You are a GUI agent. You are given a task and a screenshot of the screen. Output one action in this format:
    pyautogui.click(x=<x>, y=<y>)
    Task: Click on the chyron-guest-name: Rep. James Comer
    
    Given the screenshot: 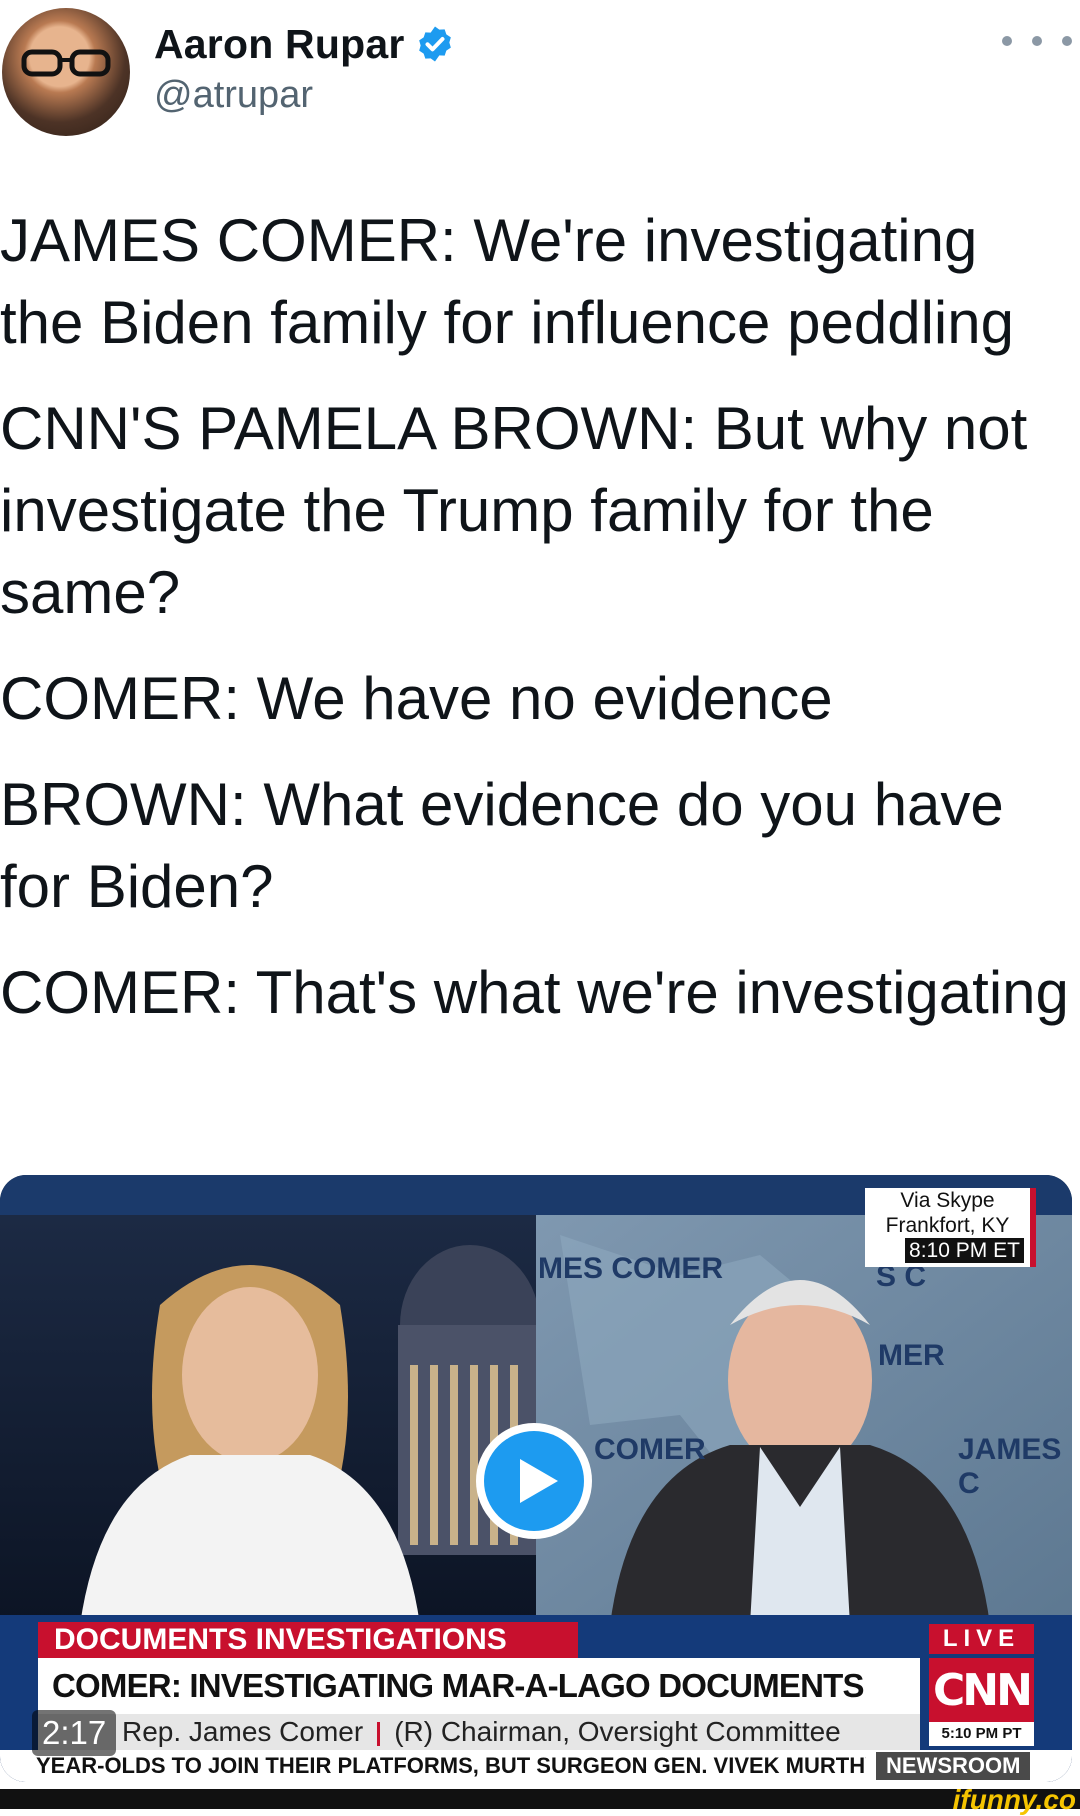 What is the action you would take?
    pyautogui.click(x=243, y=1731)
    